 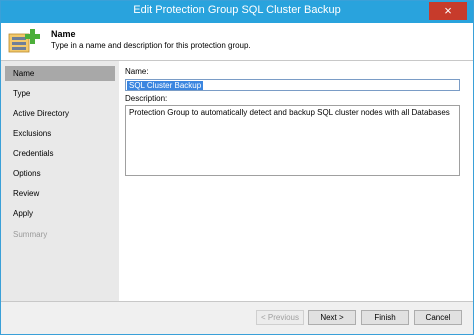 I want to click on sidebar-item-exclusions: Exclusions, so click(x=60, y=133).